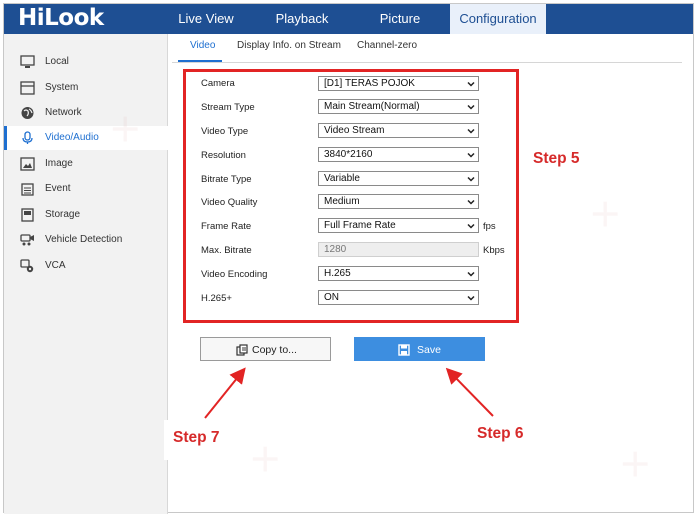  Describe the element at coordinates (202, 45) in the screenshot. I see `tab-video: Video` at that location.